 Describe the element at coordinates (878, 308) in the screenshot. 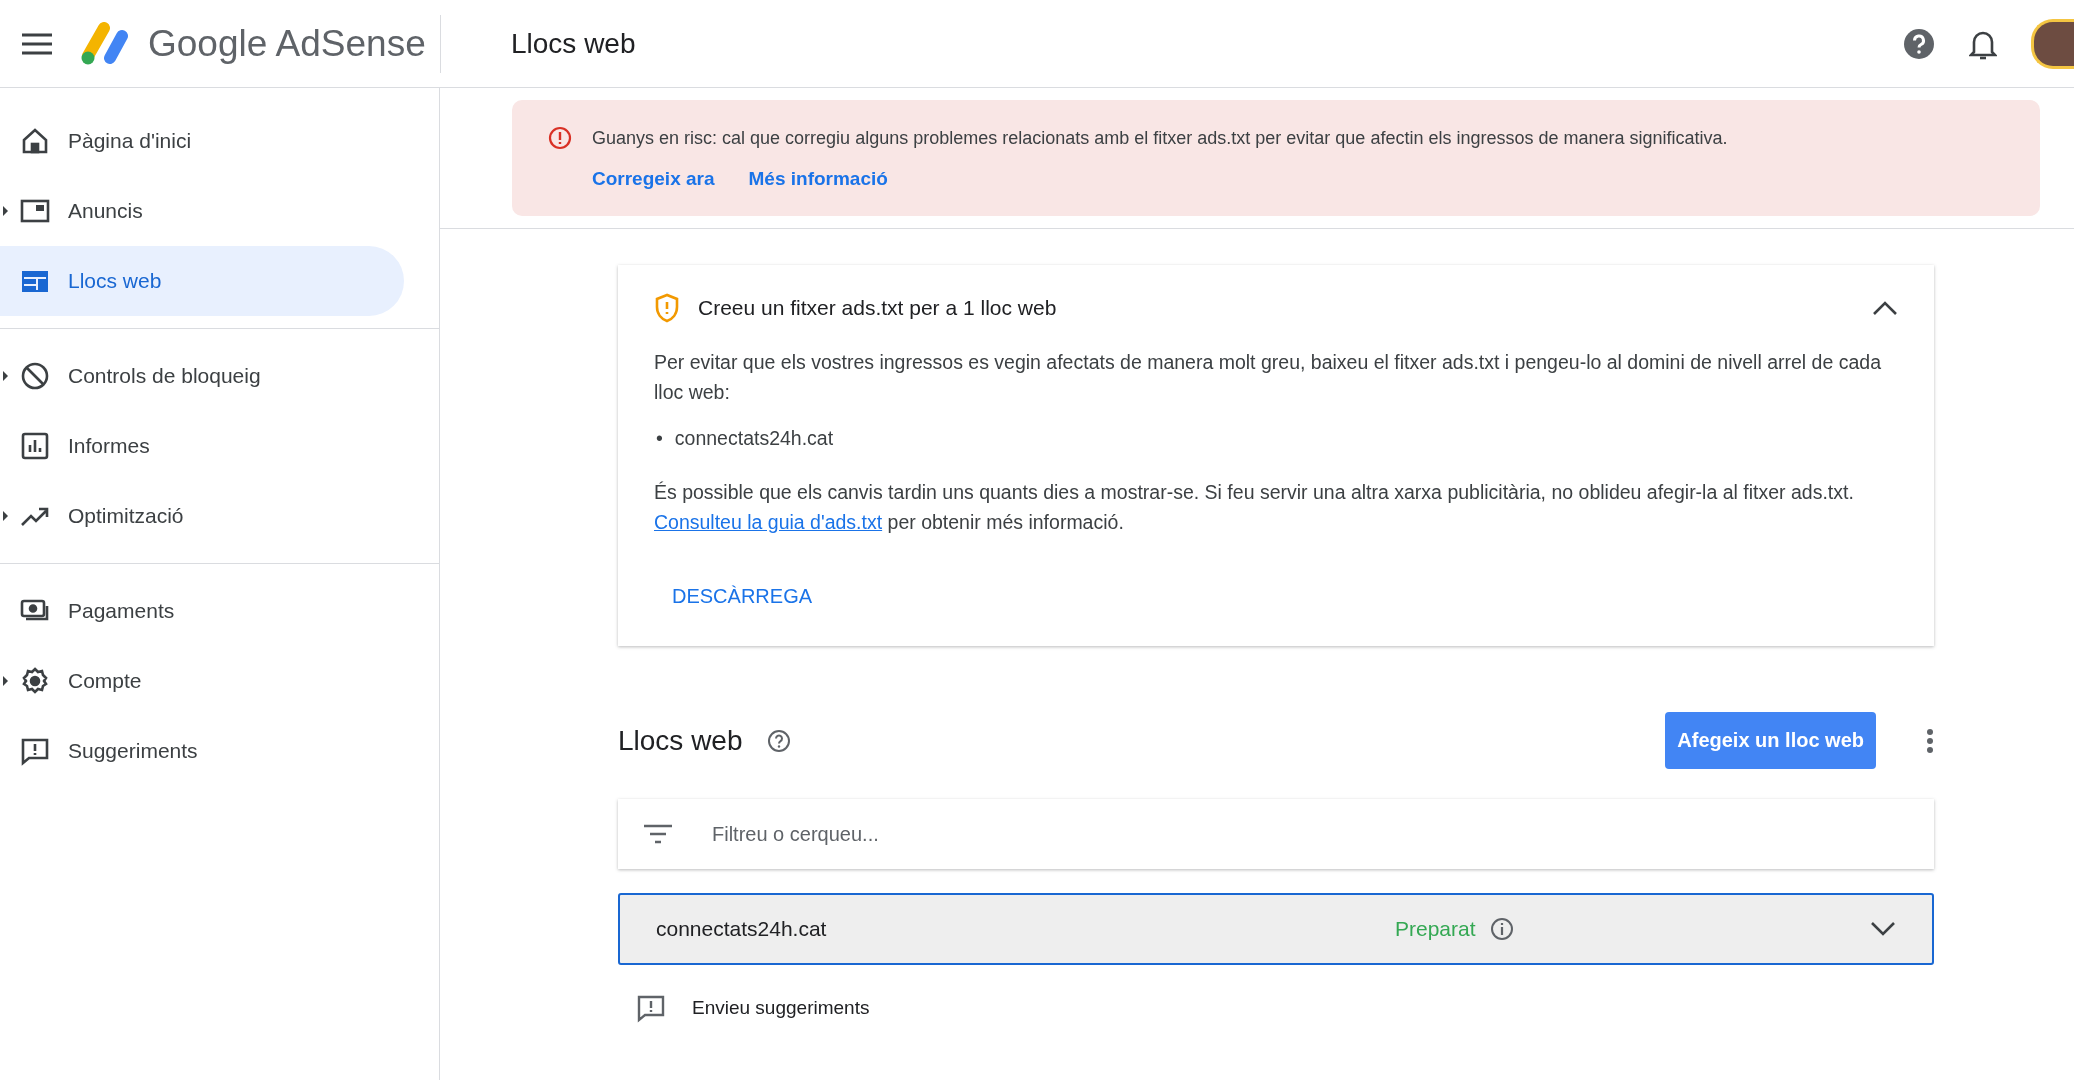

I see `card-title: Creeu un fitxer ads.txt per a 1 lloc web` at that location.